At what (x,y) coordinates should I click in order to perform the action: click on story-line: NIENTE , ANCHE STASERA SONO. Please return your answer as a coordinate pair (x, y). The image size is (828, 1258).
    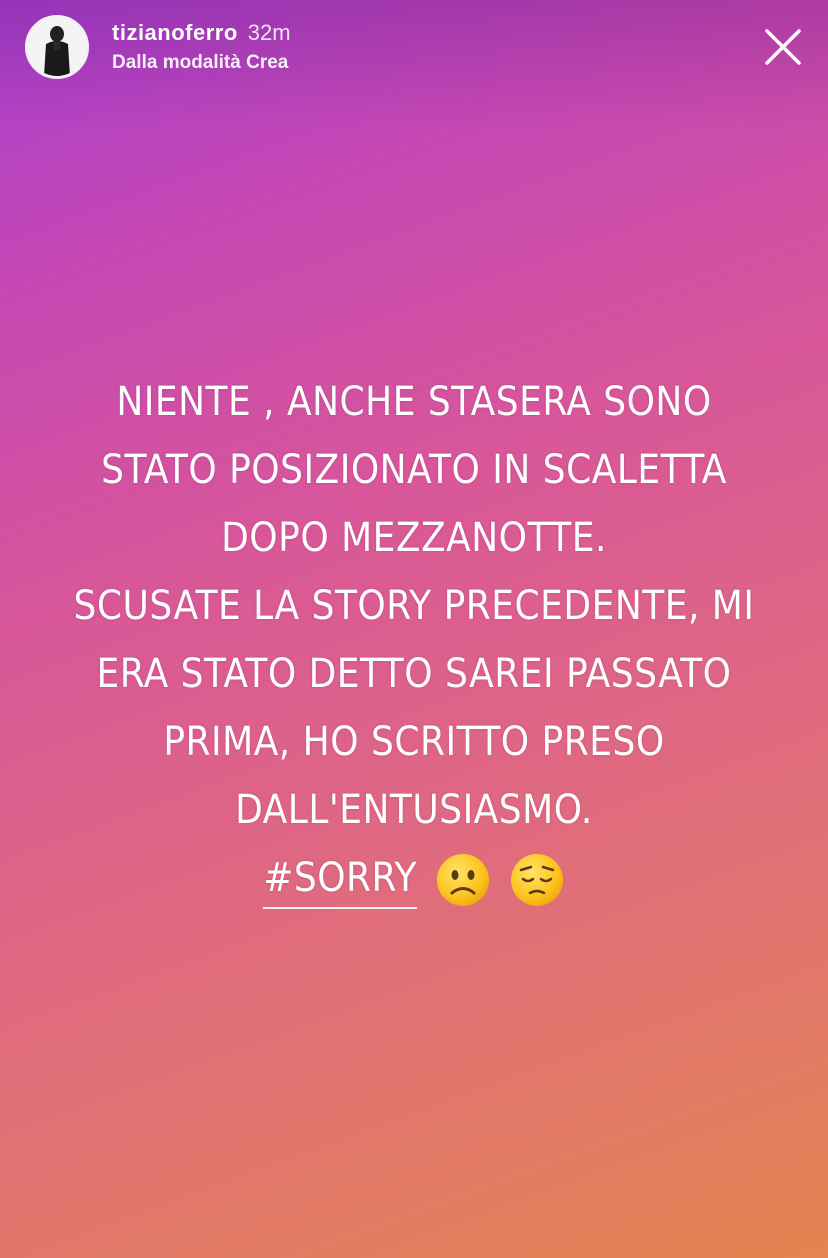
    Looking at the image, I should click on (414, 402).